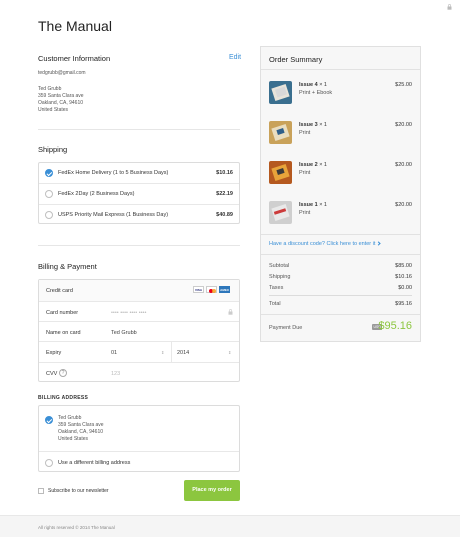  Describe the element at coordinates (230, 526) in the screenshot. I see `footer: All rights reserved © 2014 The Manual` at that location.